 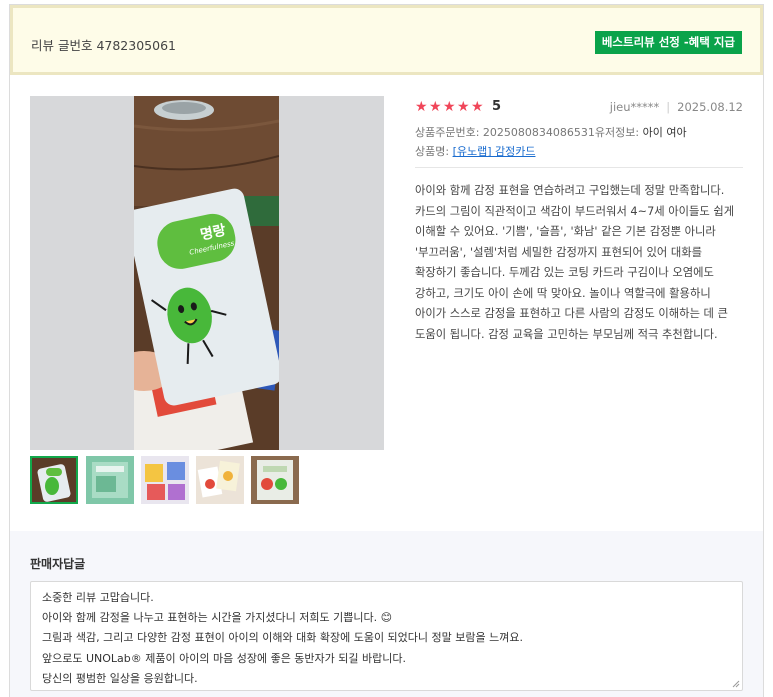 I want to click on reviewer-id: jieu*****, so click(x=634, y=107).